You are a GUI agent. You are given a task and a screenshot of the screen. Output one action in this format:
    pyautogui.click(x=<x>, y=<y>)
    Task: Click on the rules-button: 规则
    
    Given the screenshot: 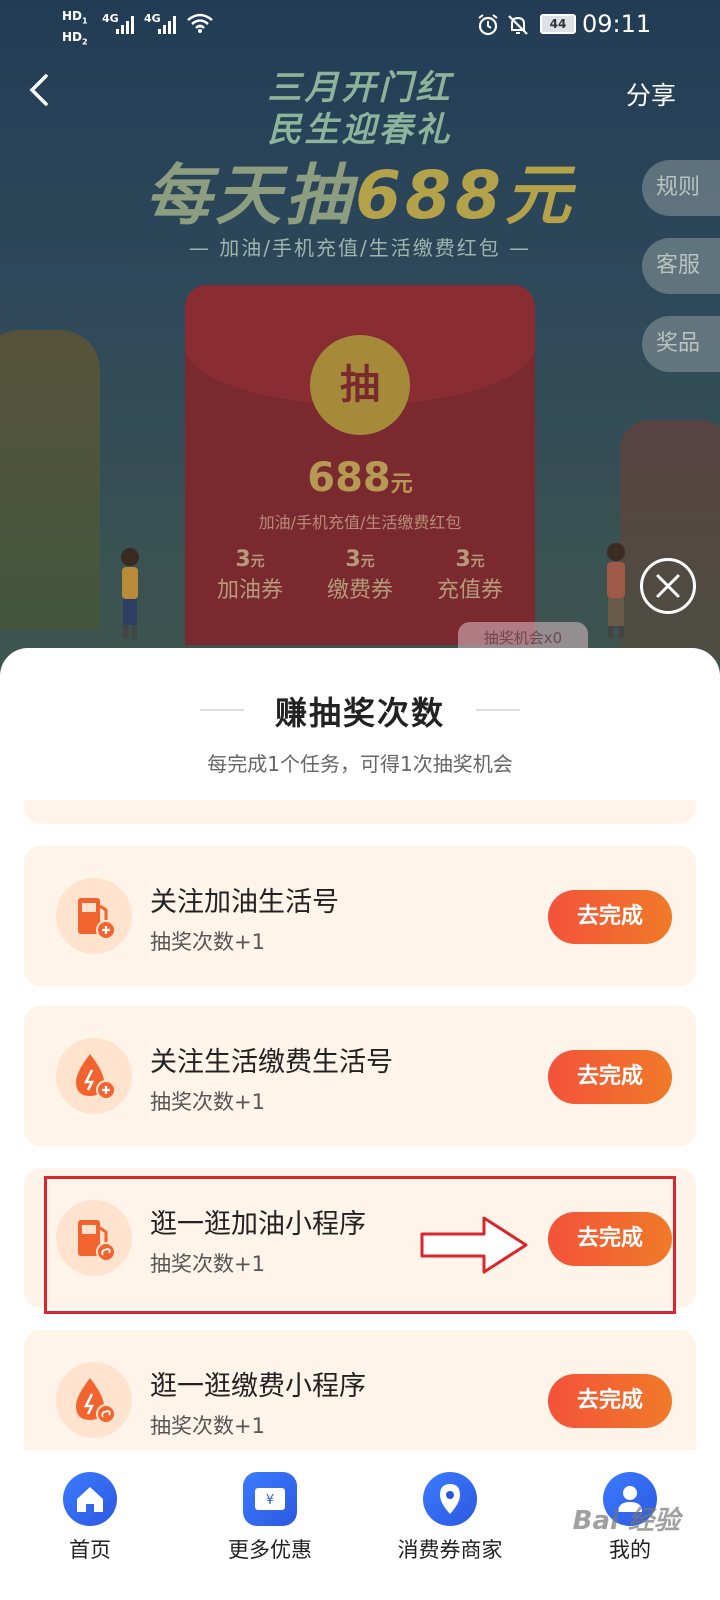 What is the action you would take?
    pyautogui.click(x=681, y=188)
    